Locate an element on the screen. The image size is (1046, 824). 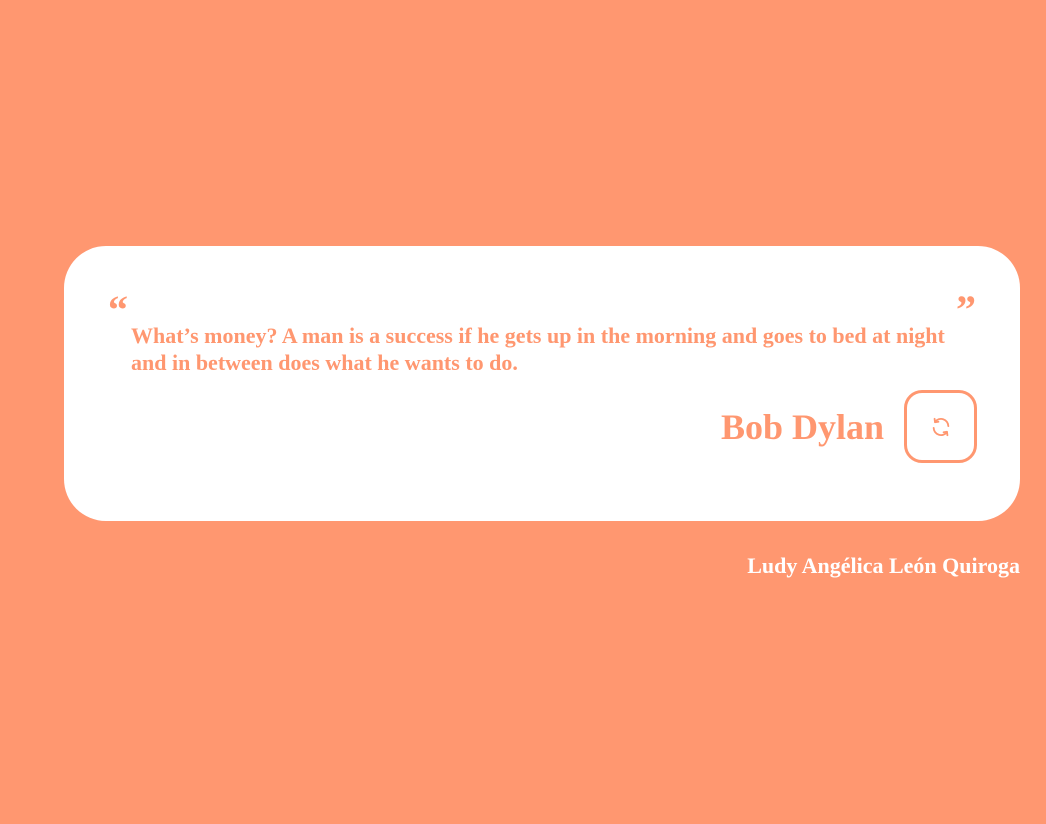
new-quote-button is located at coordinates (940, 426).